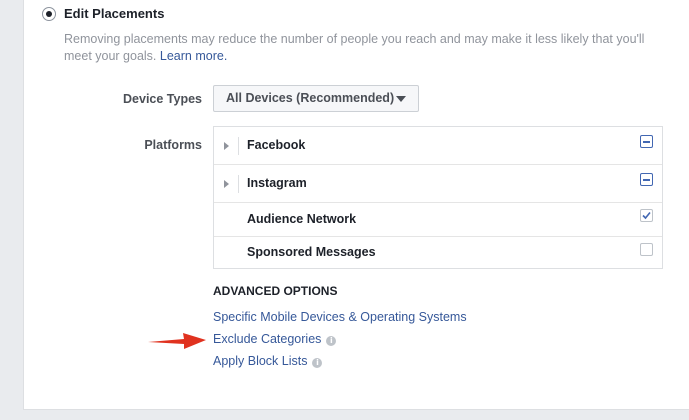 This screenshot has height=420, width=689. What do you see at coordinates (173, 145) in the screenshot?
I see `platforms-label: Platforms` at bounding box center [173, 145].